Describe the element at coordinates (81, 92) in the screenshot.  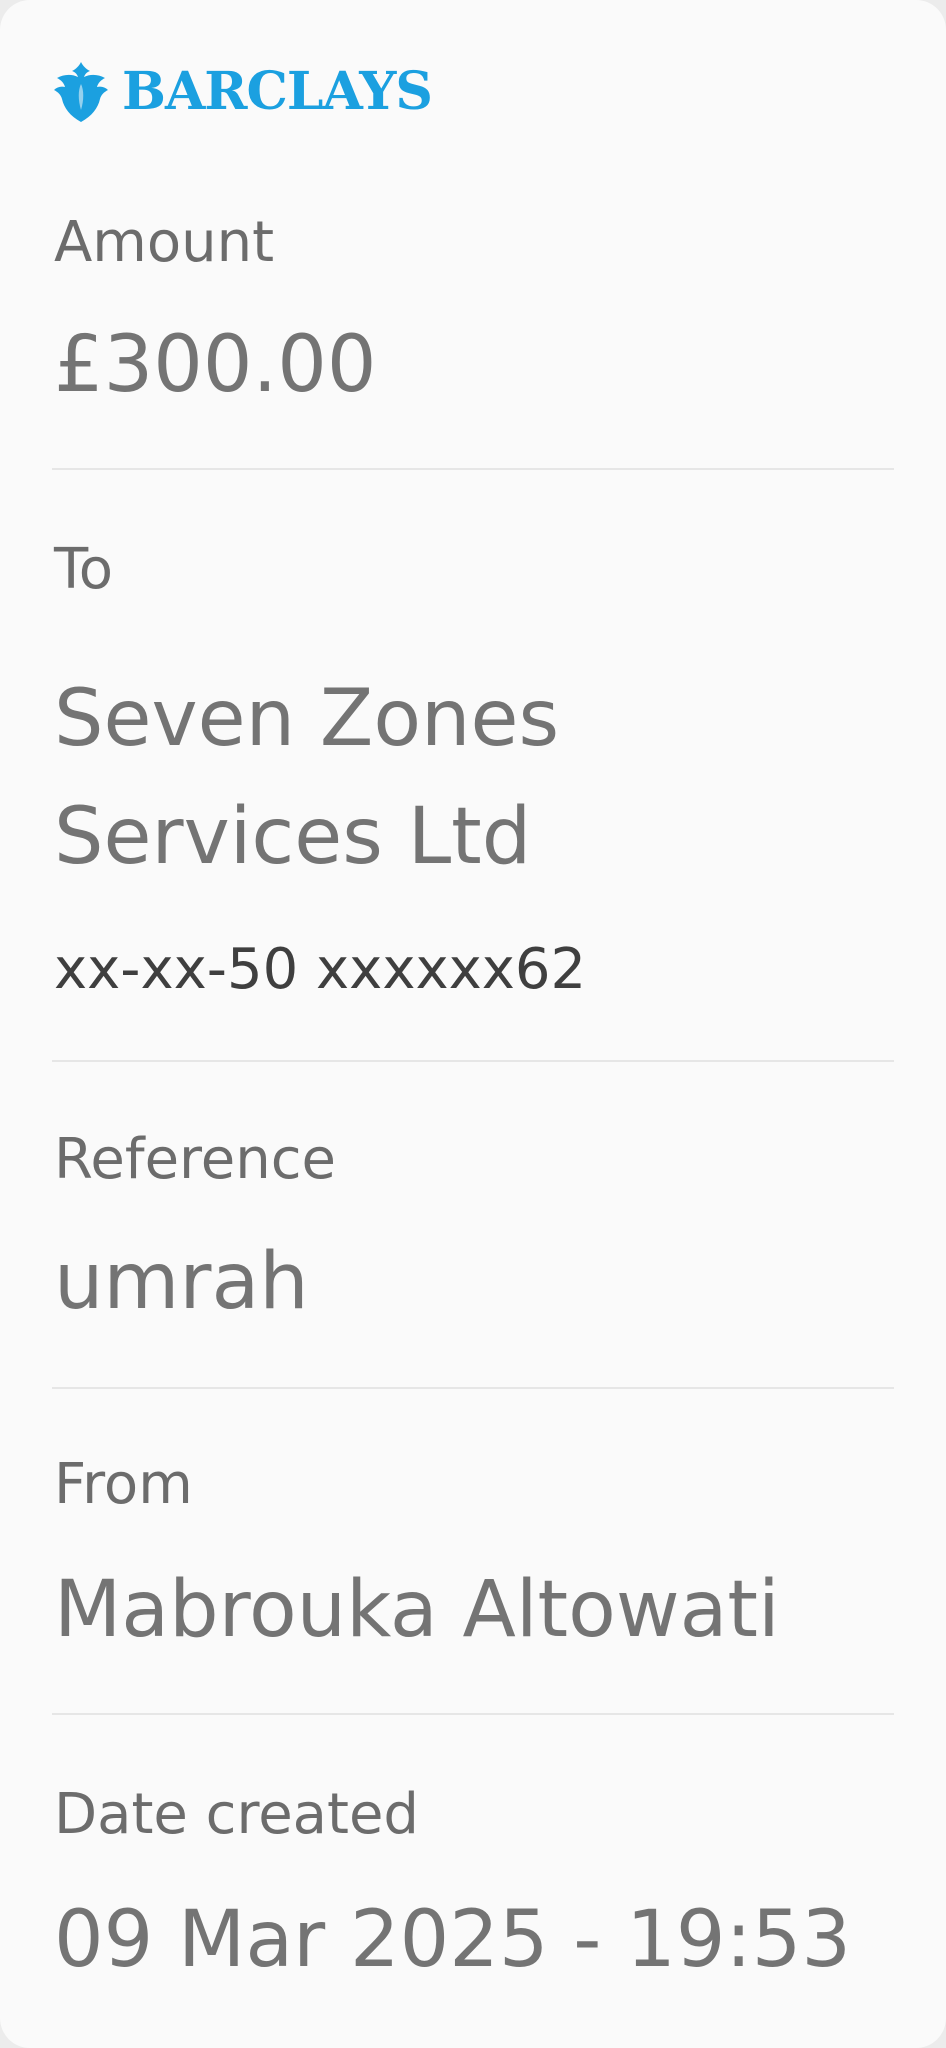
I see `eagle-icon` at that location.